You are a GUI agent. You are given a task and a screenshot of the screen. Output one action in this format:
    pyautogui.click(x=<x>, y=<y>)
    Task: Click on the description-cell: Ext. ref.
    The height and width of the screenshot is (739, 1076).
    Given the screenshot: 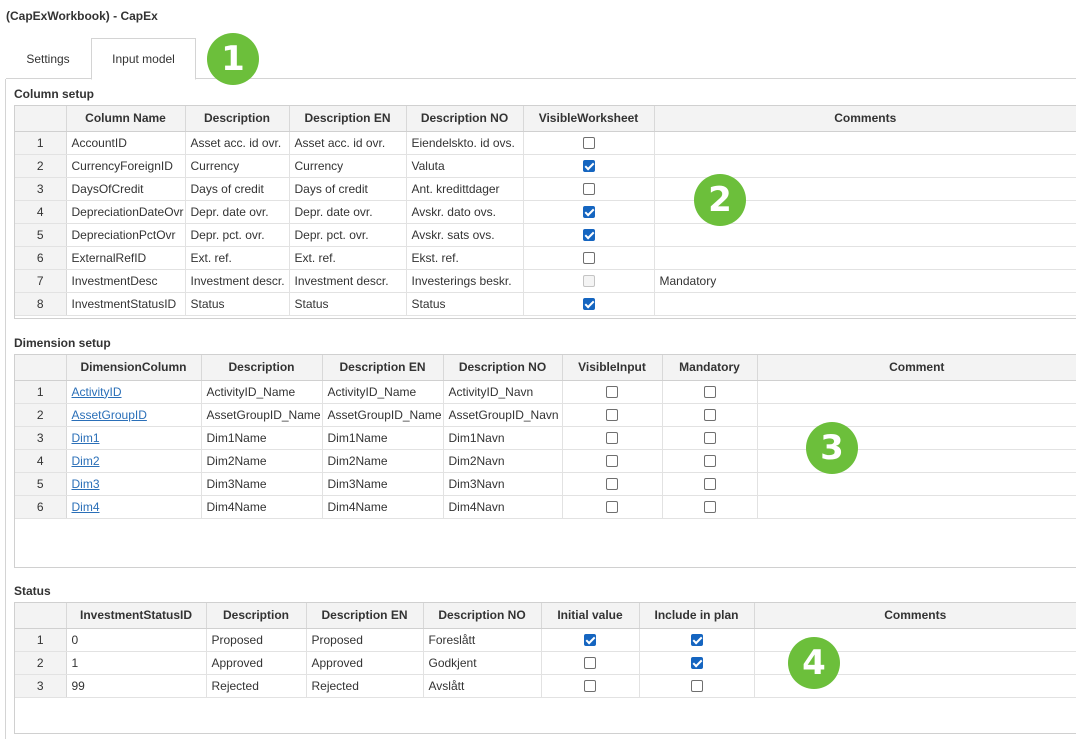 What is the action you would take?
    pyautogui.click(x=237, y=258)
    